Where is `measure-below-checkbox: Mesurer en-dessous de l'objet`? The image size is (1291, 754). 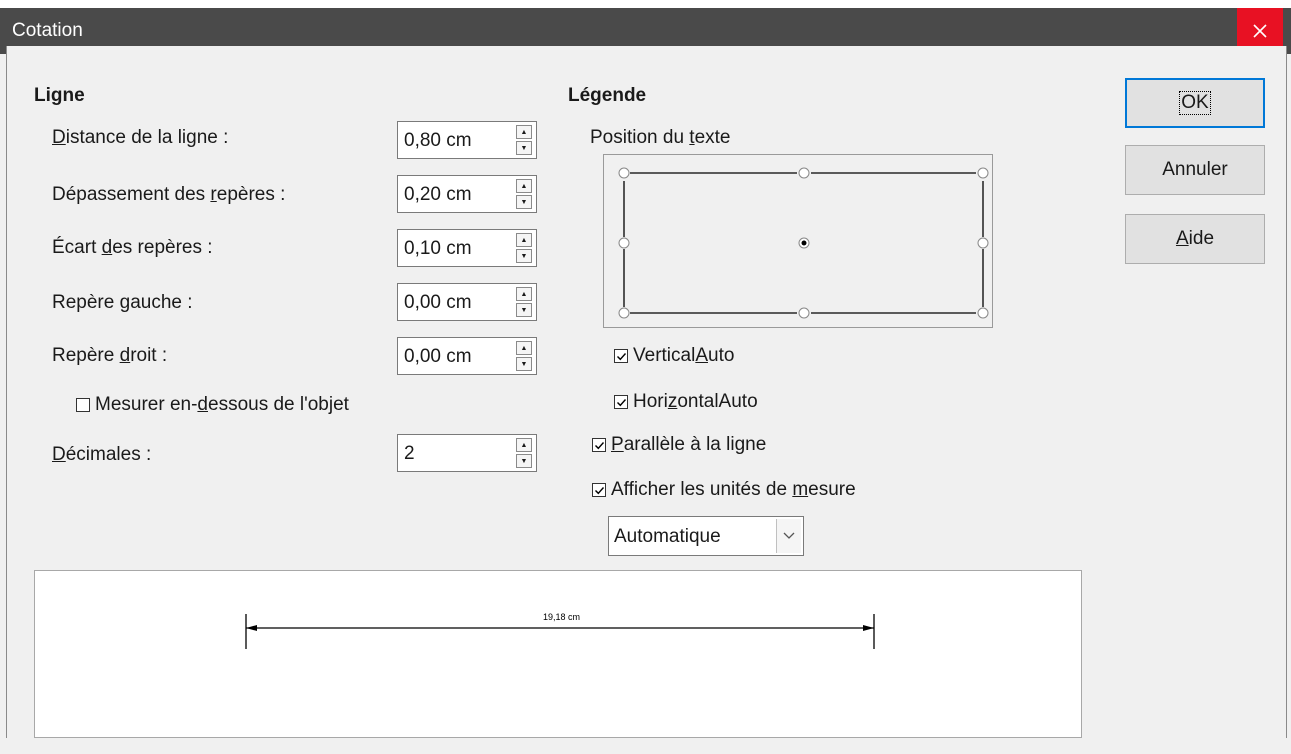 measure-below-checkbox: Mesurer en-dessous de l'objet is located at coordinates (212, 405).